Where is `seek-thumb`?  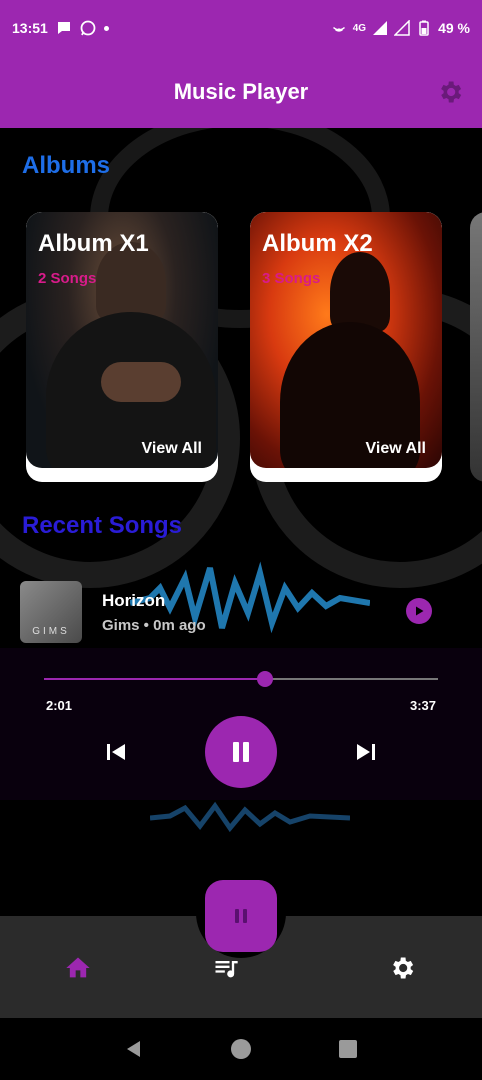
seek-thumb is located at coordinates (264, 679).